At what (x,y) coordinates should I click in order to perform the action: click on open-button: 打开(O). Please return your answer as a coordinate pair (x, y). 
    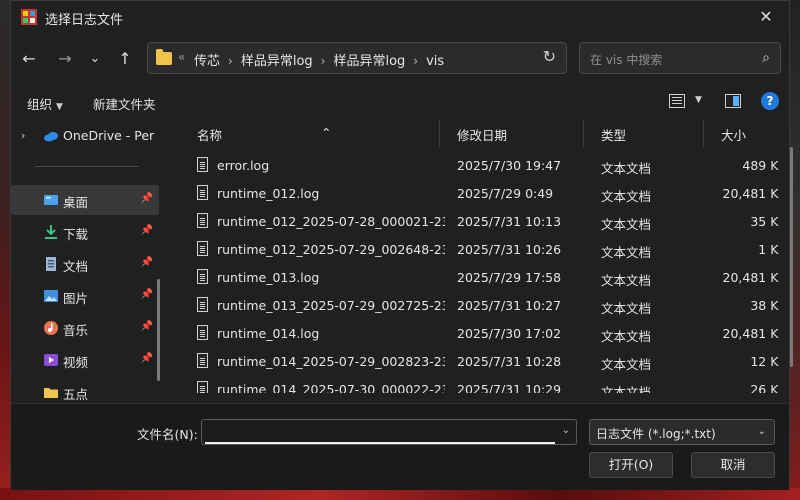
    Looking at the image, I should click on (631, 465).